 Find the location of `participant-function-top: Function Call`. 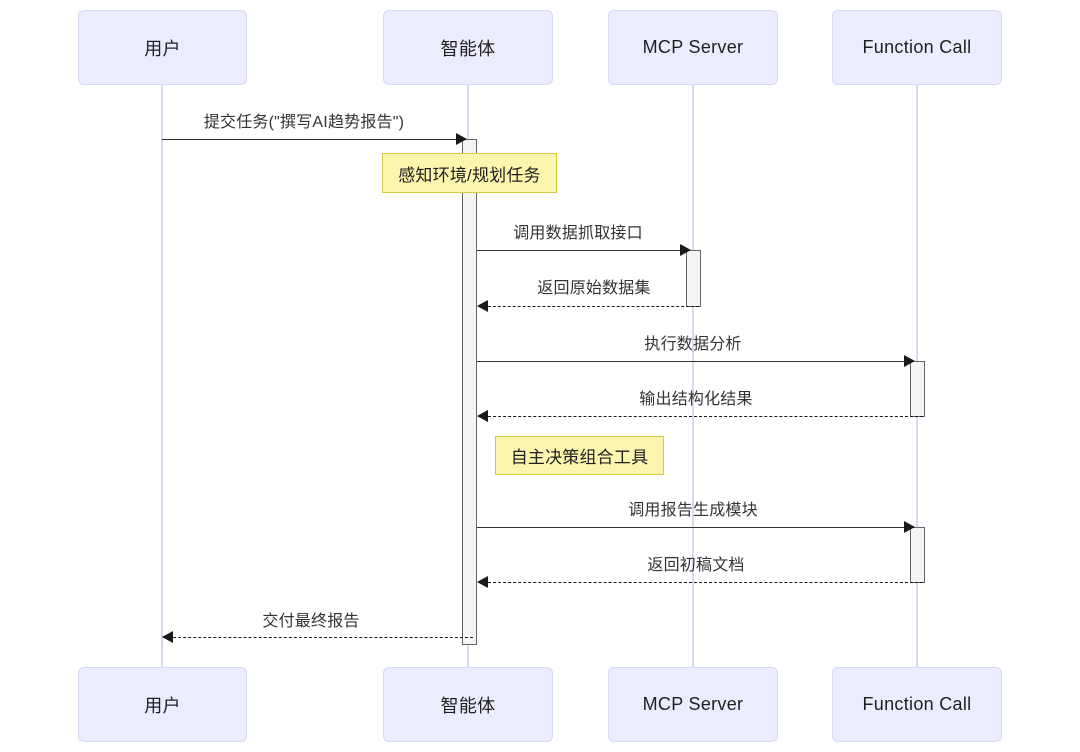

participant-function-top: Function Call is located at coordinates (917, 47).